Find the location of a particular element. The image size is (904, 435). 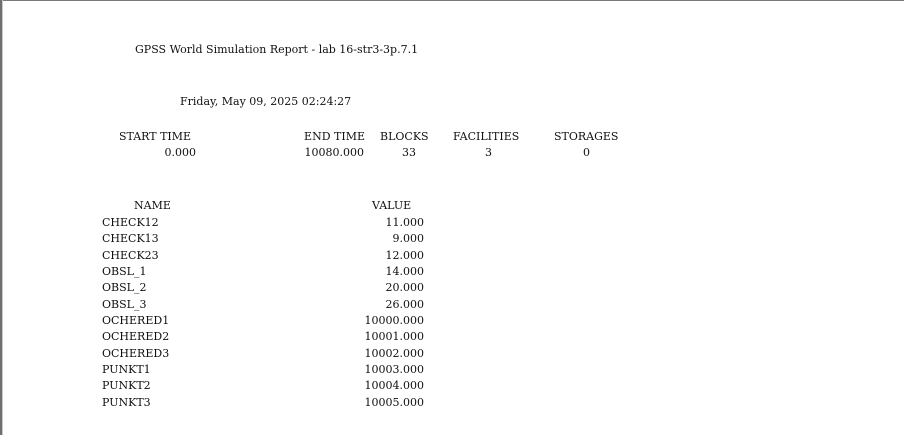

row-name: OBSL_2 is located at coordinates (124, 287).